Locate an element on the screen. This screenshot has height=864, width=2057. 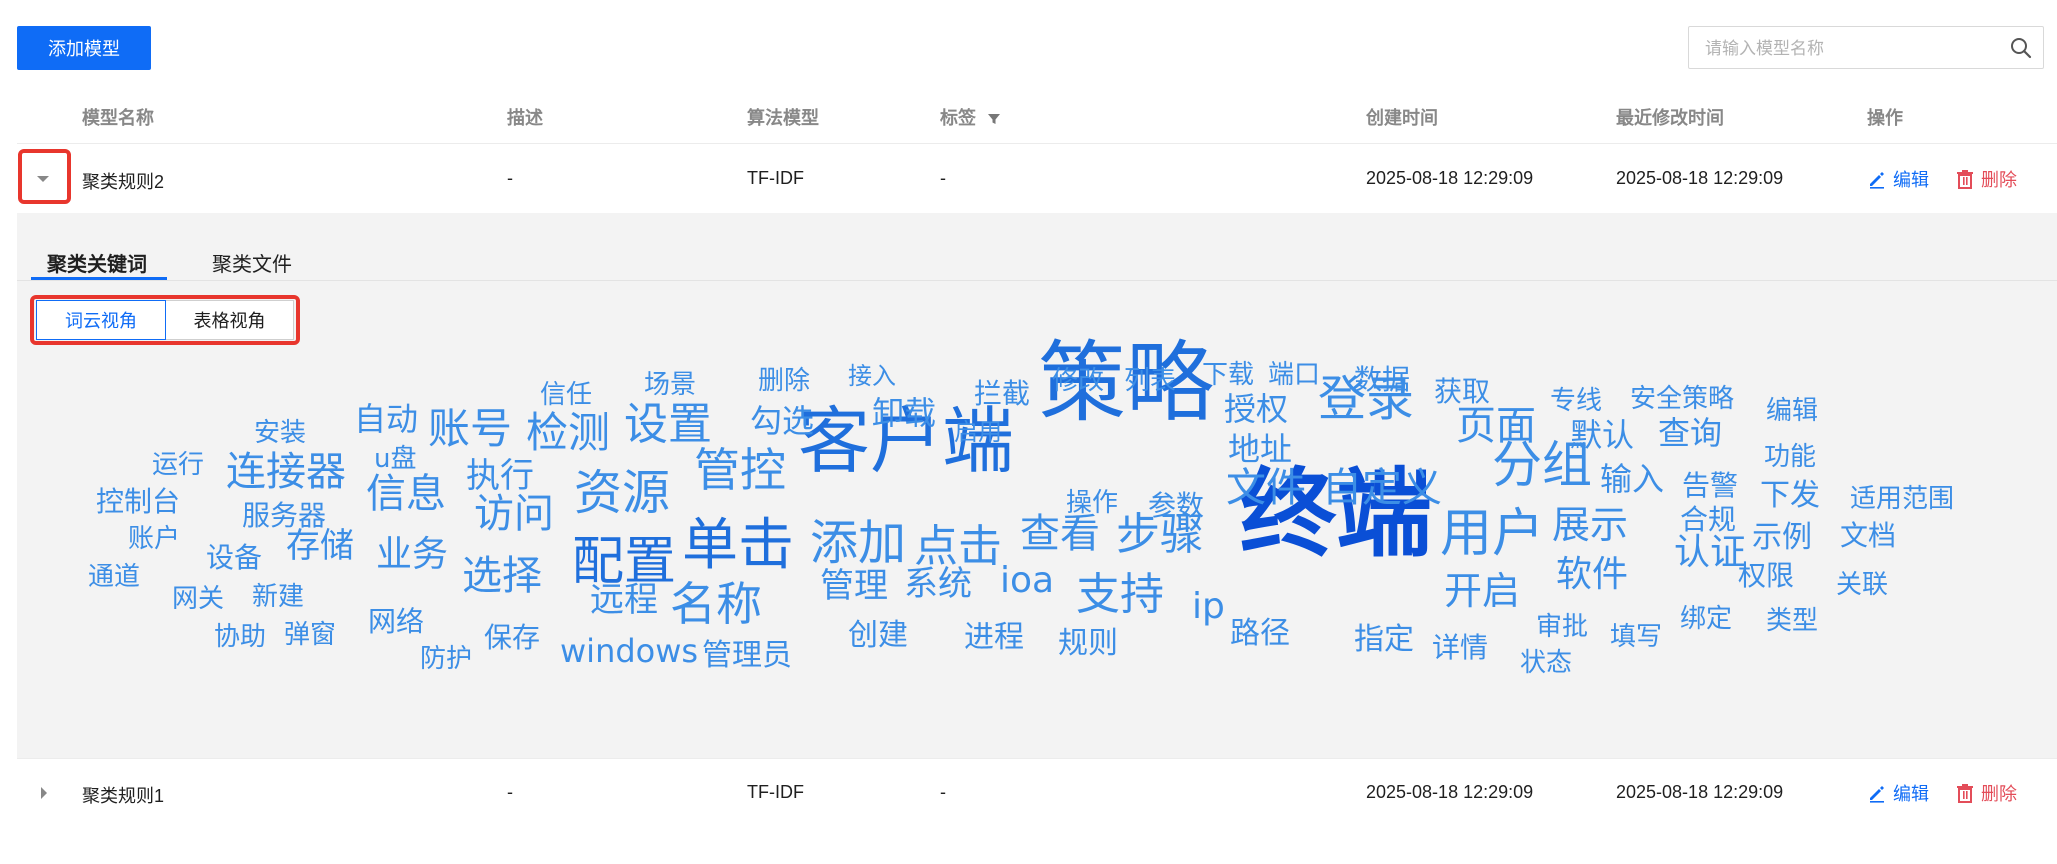
column-header-tags: 标签 is located at coordinates (970, 117).